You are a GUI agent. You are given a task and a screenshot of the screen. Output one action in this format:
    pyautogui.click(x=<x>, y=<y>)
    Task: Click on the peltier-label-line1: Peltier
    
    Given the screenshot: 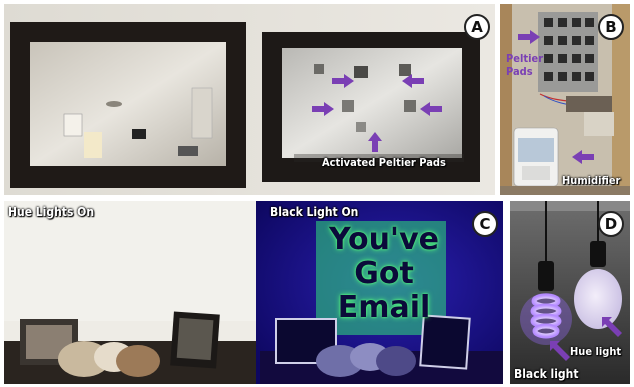 What is the action you would take?
    pyautogui.click(x=525, y=58)
    